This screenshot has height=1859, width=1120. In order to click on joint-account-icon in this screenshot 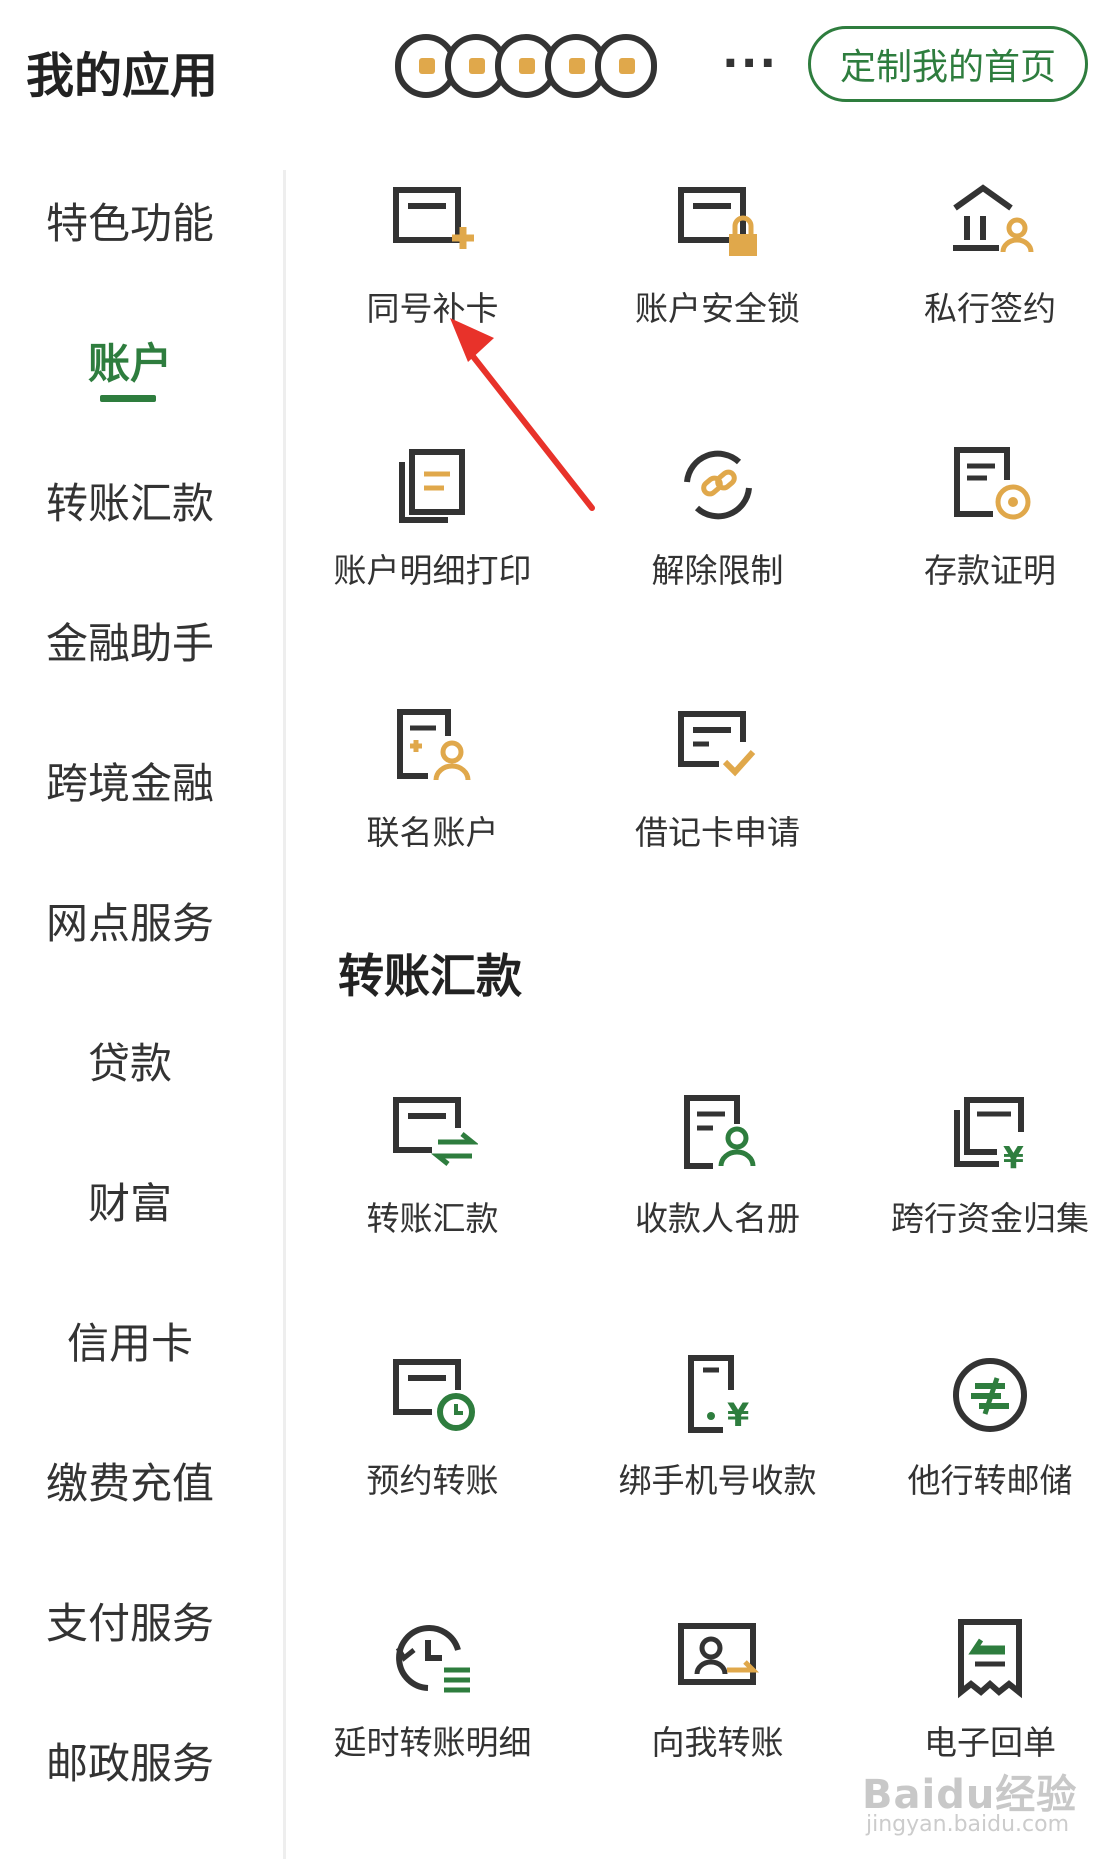, I will do `click(433, 745)`.